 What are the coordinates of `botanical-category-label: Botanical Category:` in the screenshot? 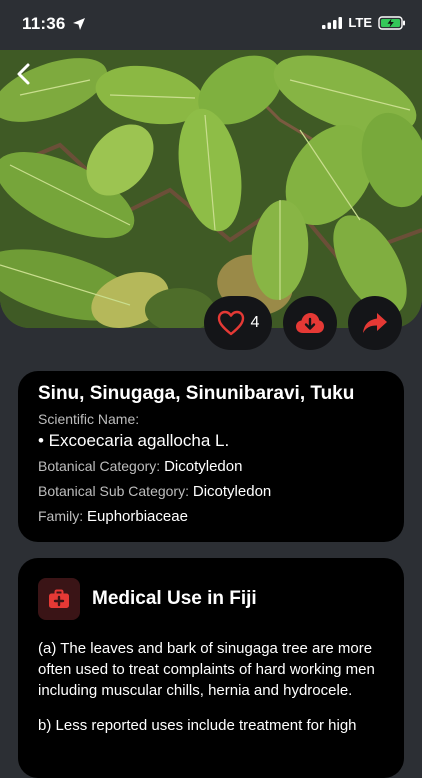 It's located at (99, 466).